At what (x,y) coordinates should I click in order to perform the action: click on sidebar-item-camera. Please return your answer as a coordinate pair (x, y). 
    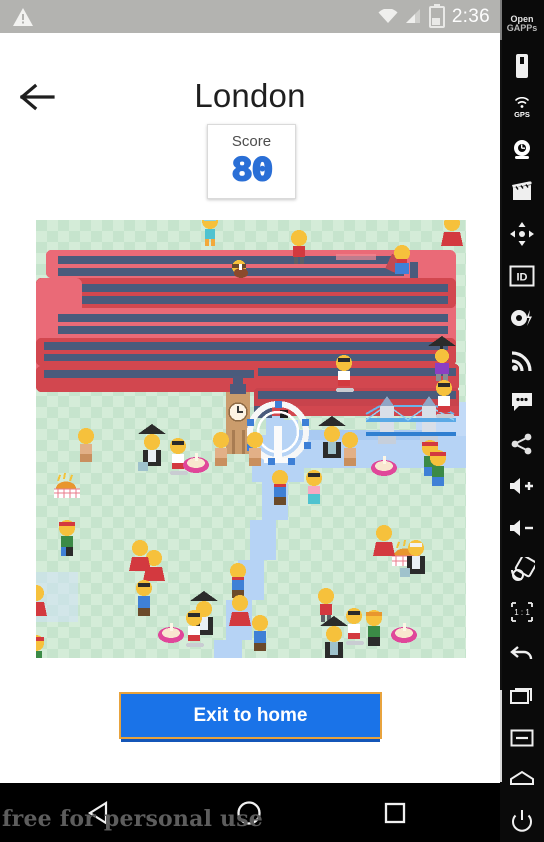
    Looking at the image, I should click on (522, 150).